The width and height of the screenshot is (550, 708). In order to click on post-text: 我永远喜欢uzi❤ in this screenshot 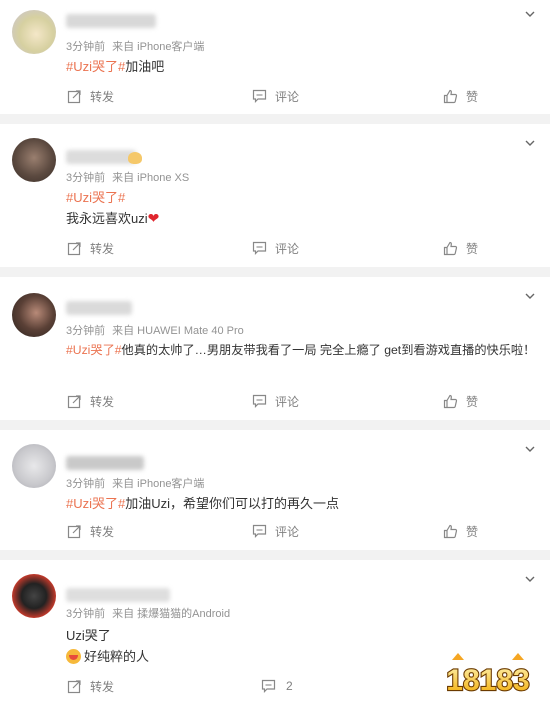, I will do `click(112, 217)`.